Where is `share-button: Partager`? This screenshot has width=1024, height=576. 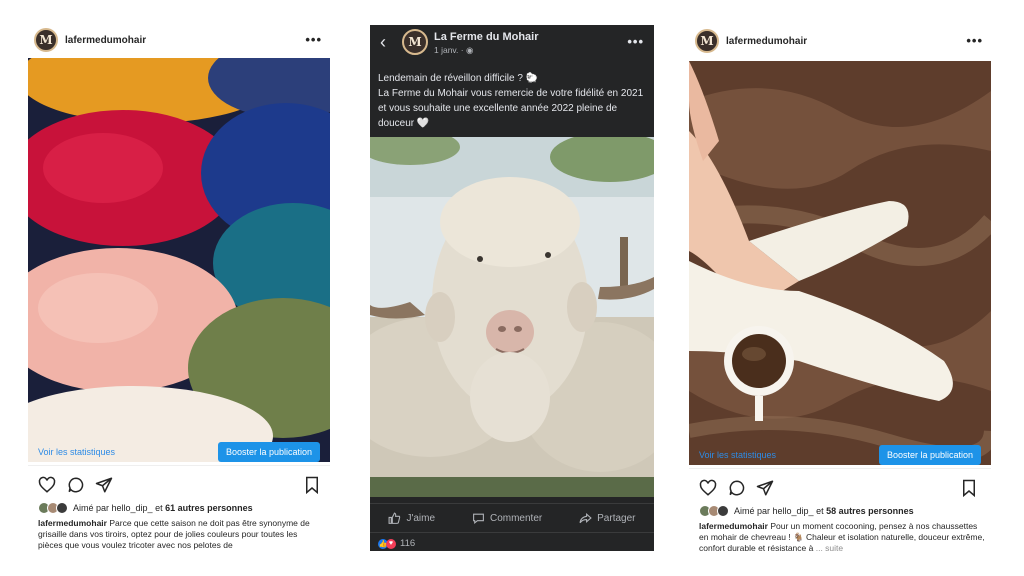 share-button: Partager is located at coordinates (607, 518).